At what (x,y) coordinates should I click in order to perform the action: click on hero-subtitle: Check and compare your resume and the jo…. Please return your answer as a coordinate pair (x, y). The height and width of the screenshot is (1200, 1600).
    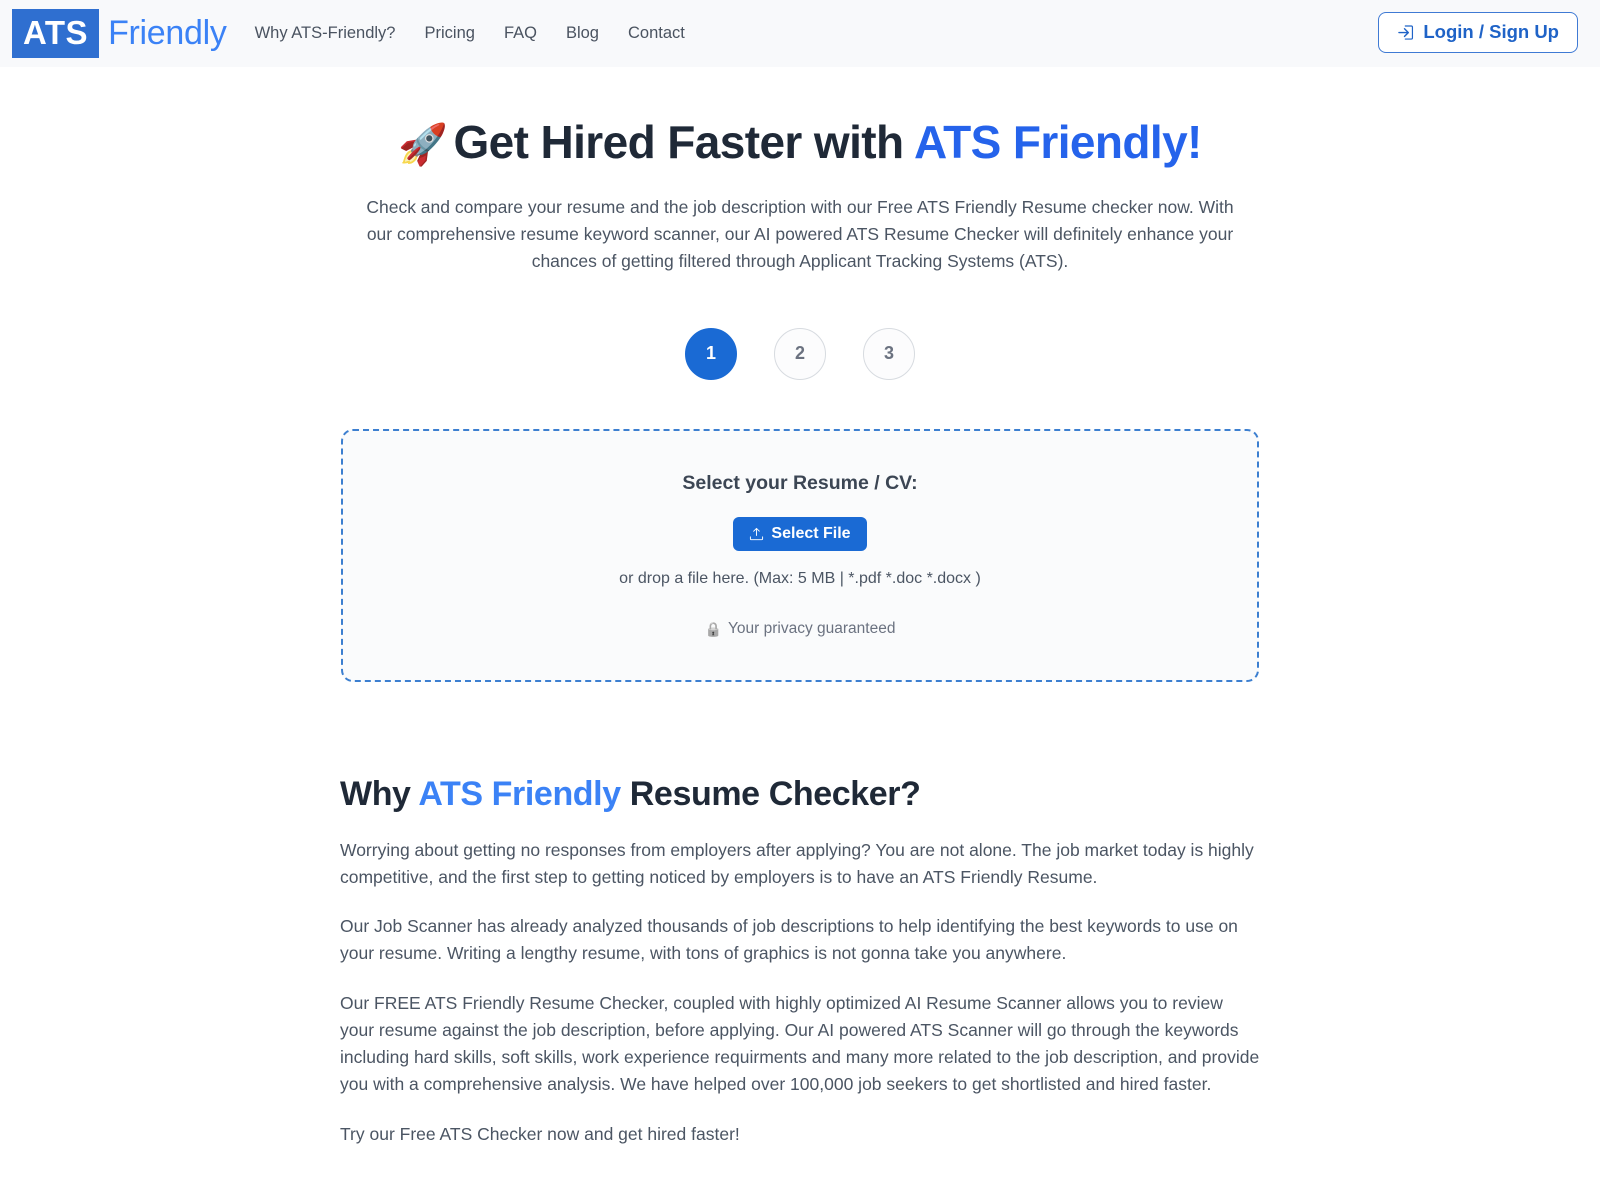
    Looking at the image, I should click on (800, 234).